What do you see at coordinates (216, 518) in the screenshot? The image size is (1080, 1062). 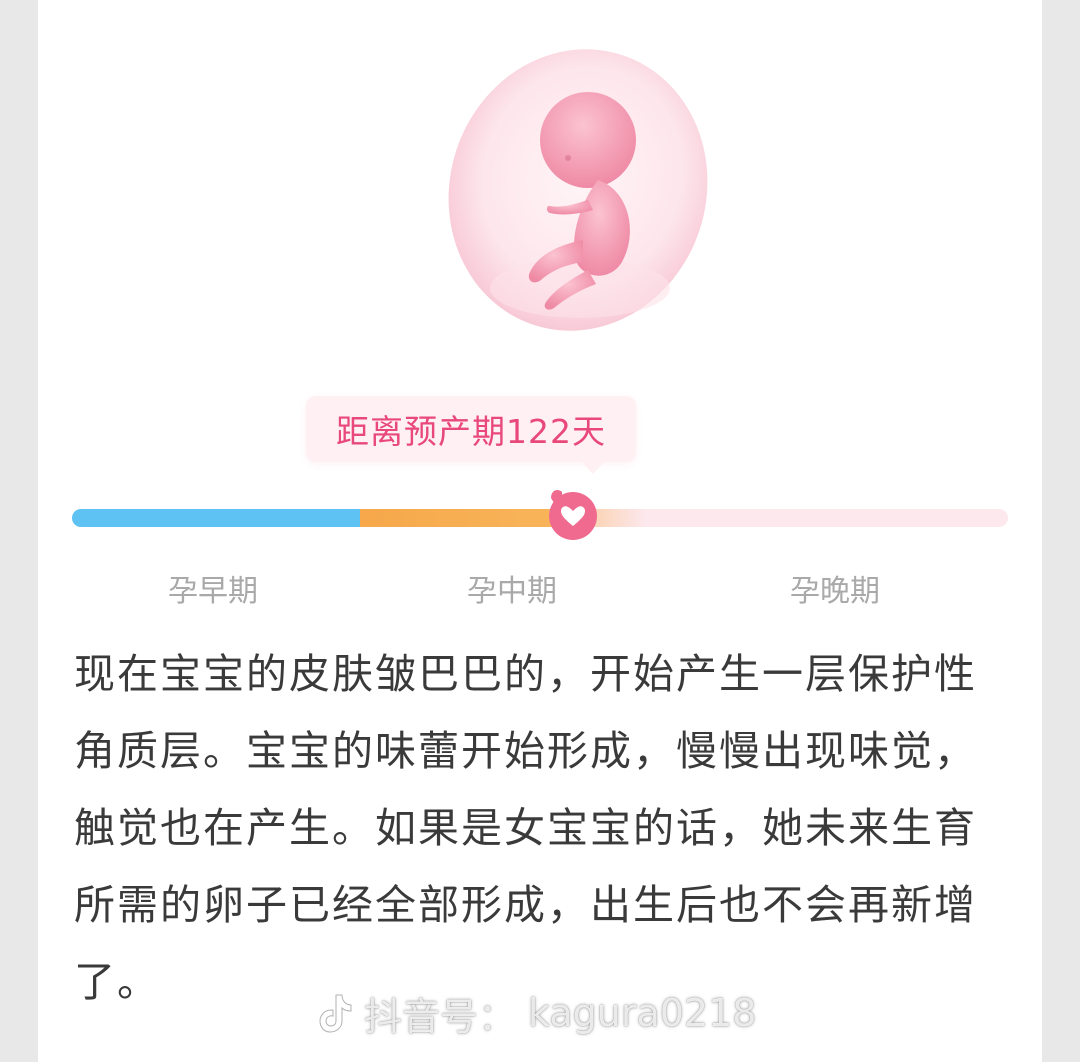 I see `progress-segment-early` at bounding box center [216, 518].